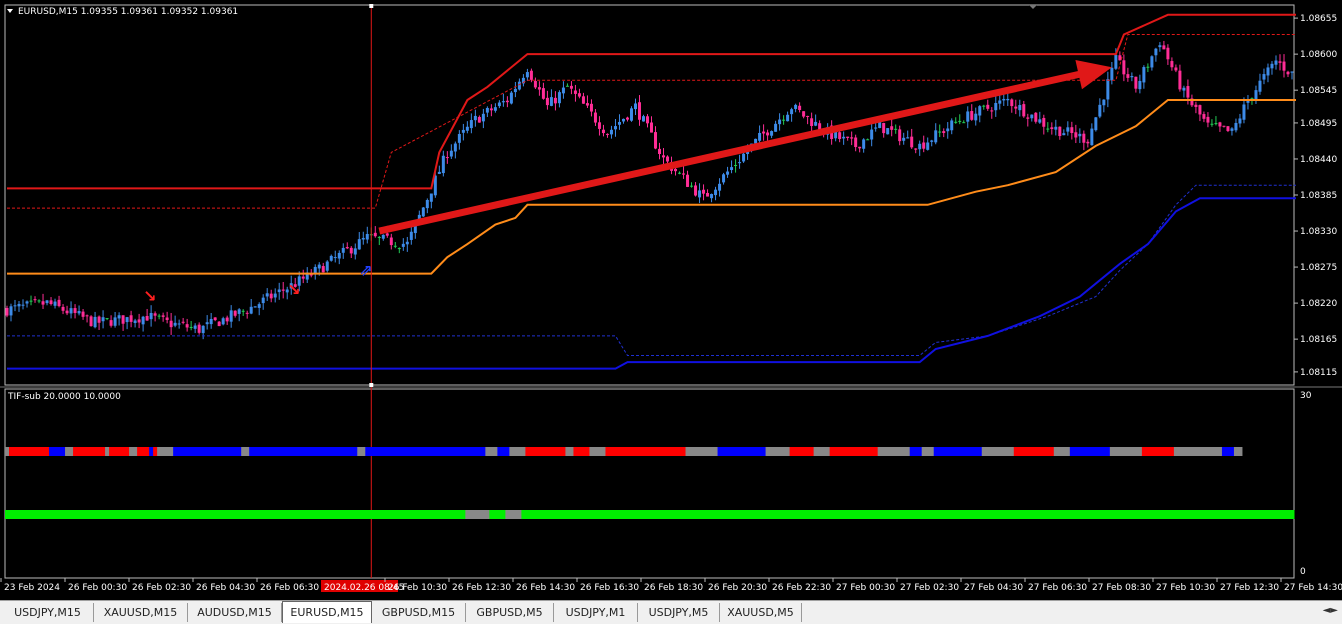  Describe the element at coordinates (1330, 610) in the screenshot. I see `tab-scroll-arrows-icon: ◄►` at that location.